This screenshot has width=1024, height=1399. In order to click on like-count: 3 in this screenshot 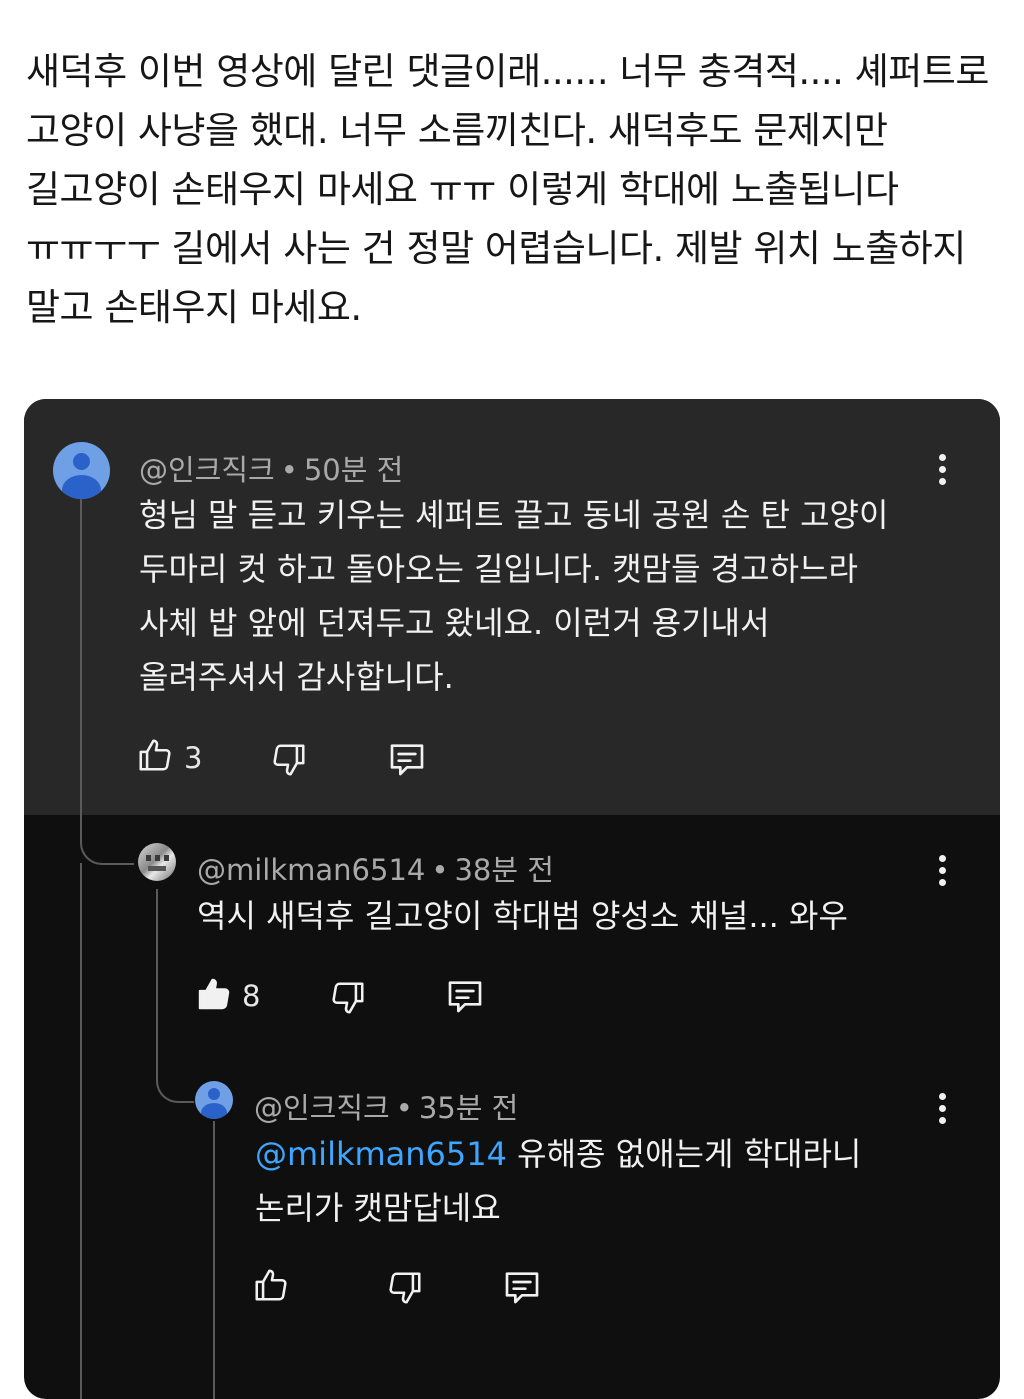, I will do `click(193, 758)`.